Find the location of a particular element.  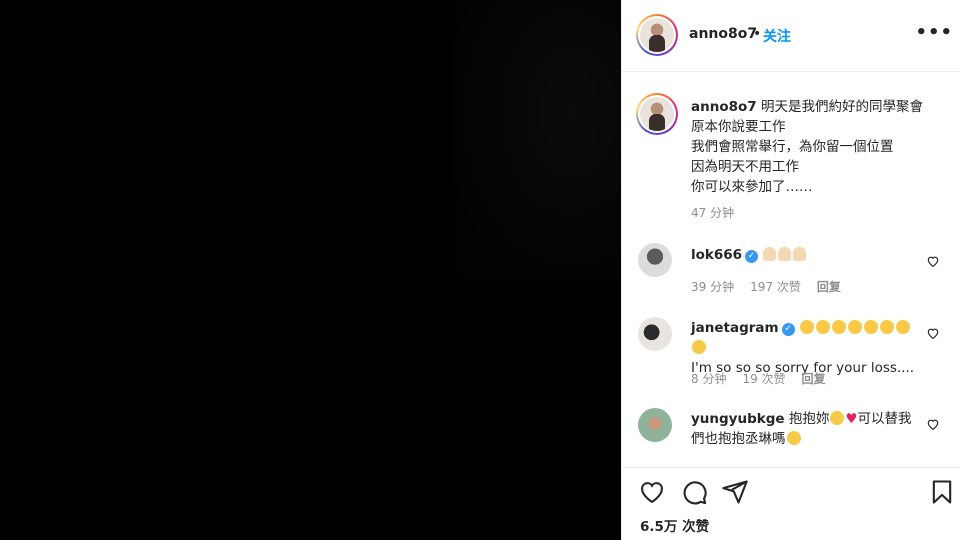

caption-line: 原本你說要工作 is located at coordinates (738, 127).